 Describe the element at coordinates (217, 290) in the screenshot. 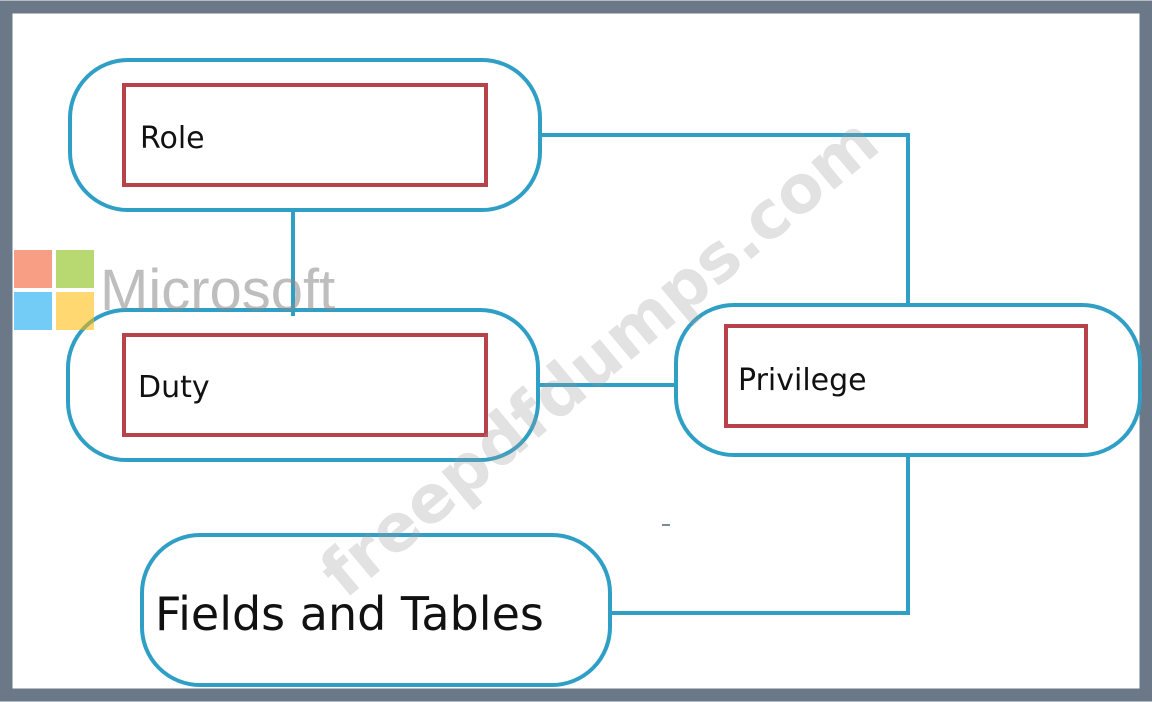

I see `microsoft-wordmark: Microsoft` at that location.